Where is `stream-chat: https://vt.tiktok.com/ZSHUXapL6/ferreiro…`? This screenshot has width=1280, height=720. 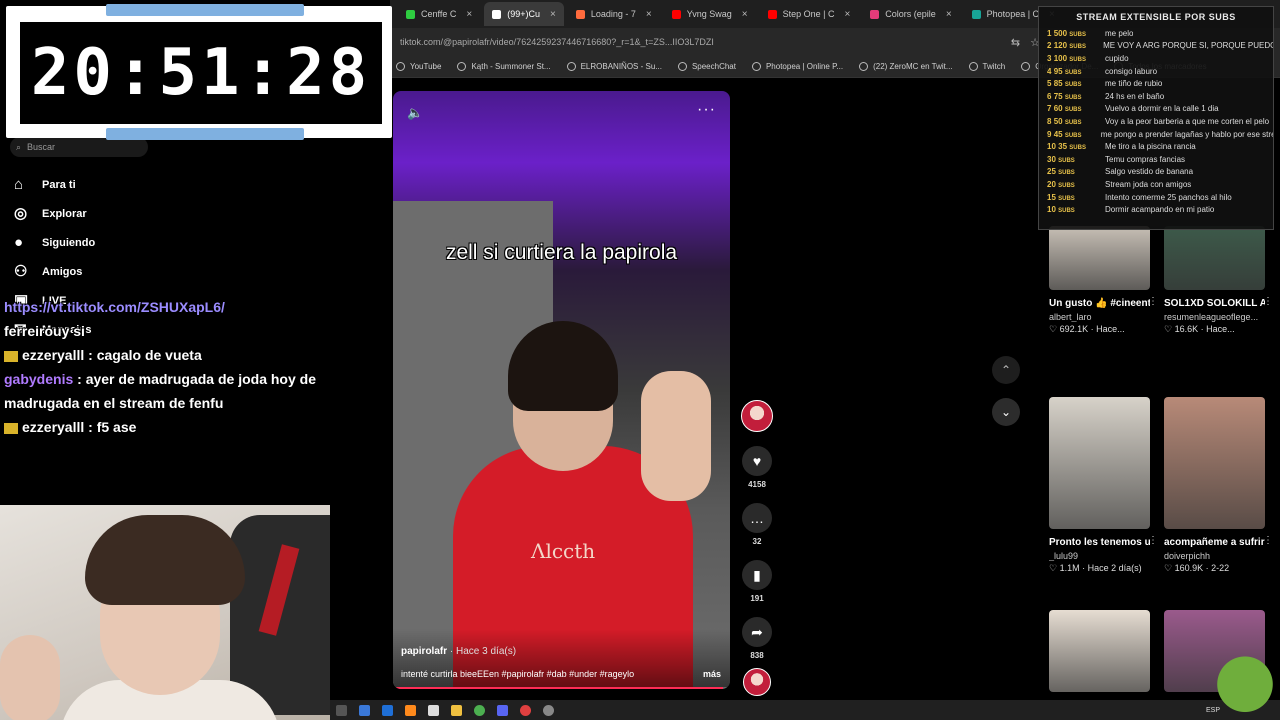
stream-chat: https://vt.tiktok.com/ZSHUXapL6/ferreiro… is located at coordinates (194, 367).